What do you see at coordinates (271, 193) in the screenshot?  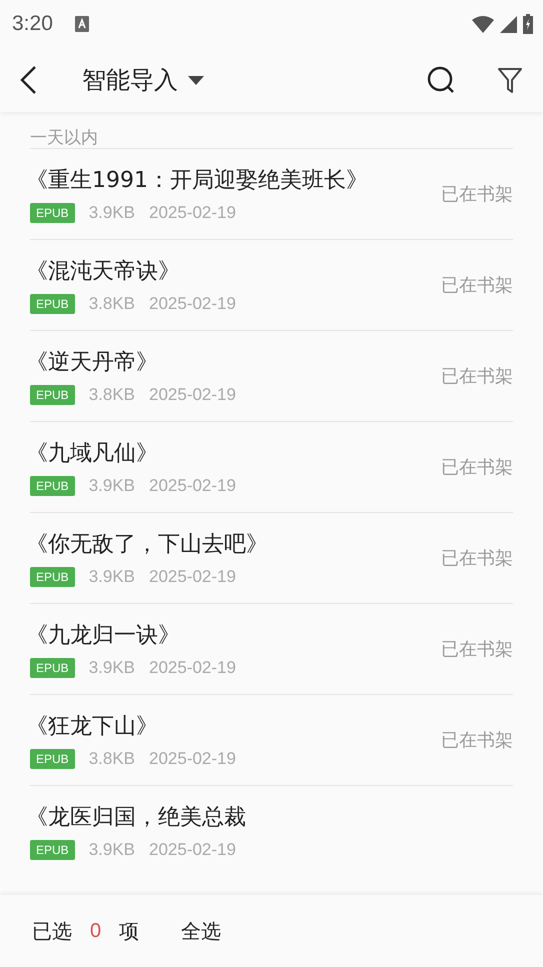 I see `book-row: 《重生1991：开局迎娶绝美班长》 EPUB 3.9KB 2025-02-19 已在书架` at bounding box center [271, 193].